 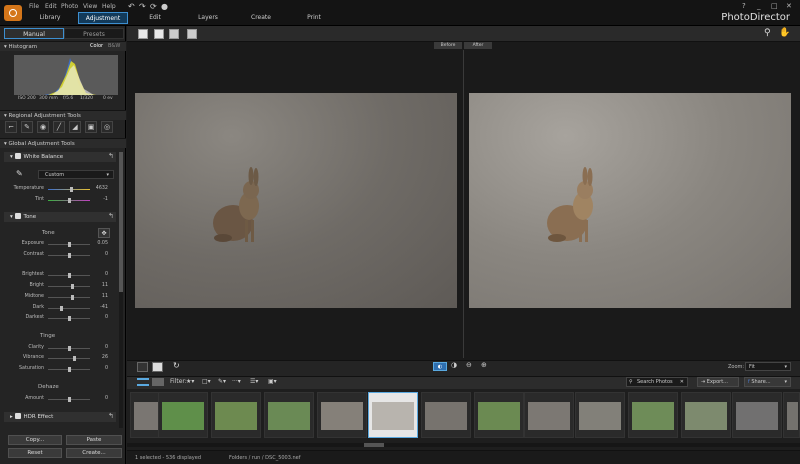 What do you see at coordinates (100, 296) in the screenshot?
I see `midtone-value: 11` at bounding box center [100, 296].